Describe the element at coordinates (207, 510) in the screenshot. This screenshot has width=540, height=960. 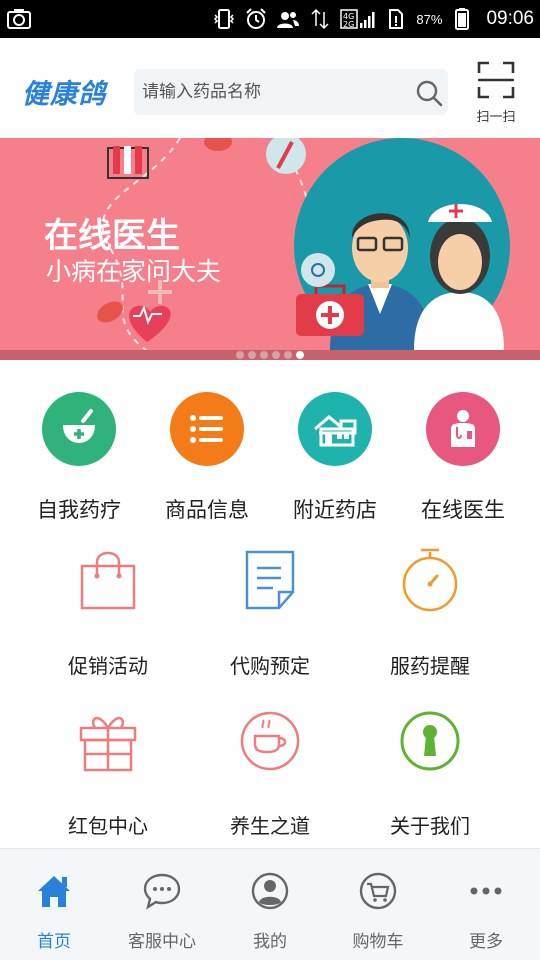
I see `feature-label: 商品信息` at that location.